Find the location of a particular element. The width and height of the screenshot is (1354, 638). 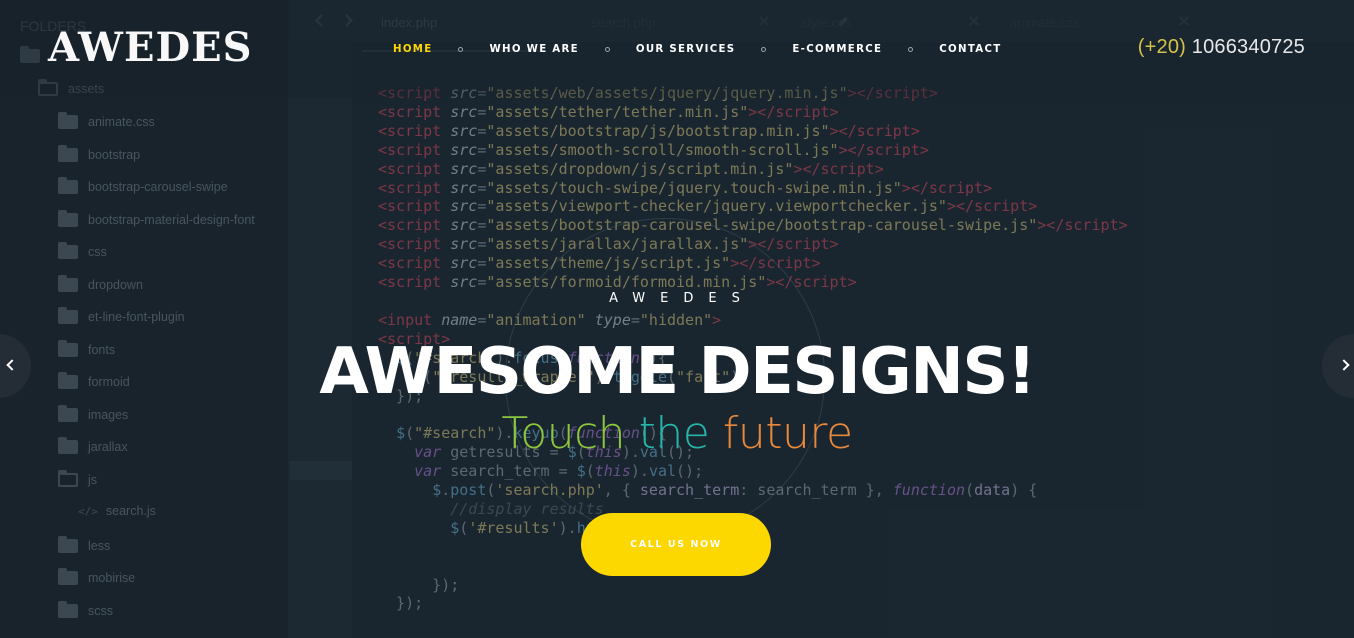

phone-country-code: (+20) is located at coordinates (1161, 47).